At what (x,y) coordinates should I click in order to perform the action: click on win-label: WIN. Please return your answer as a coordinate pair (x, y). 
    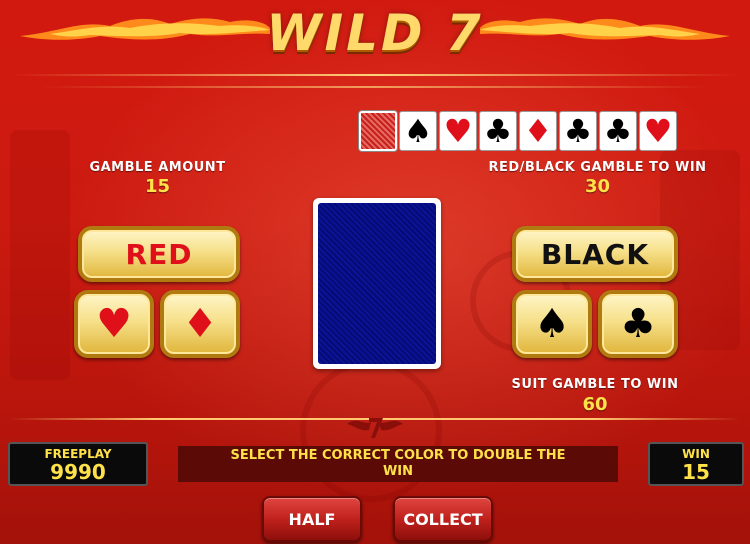
    Looking at the image, I should click on (696, 454).